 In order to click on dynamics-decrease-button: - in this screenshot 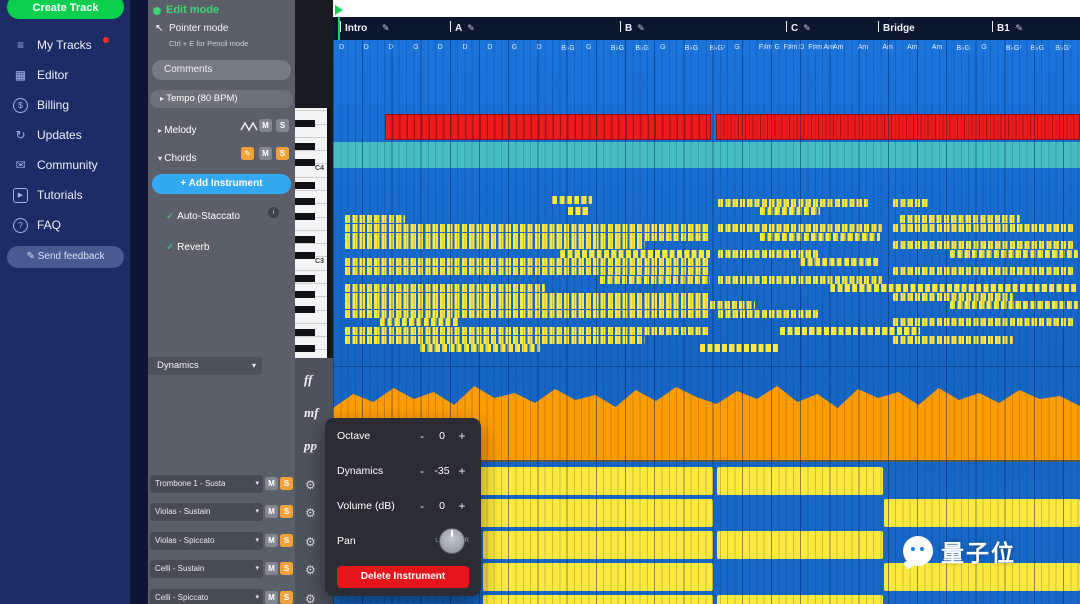, I will do `click(422, 471)`.